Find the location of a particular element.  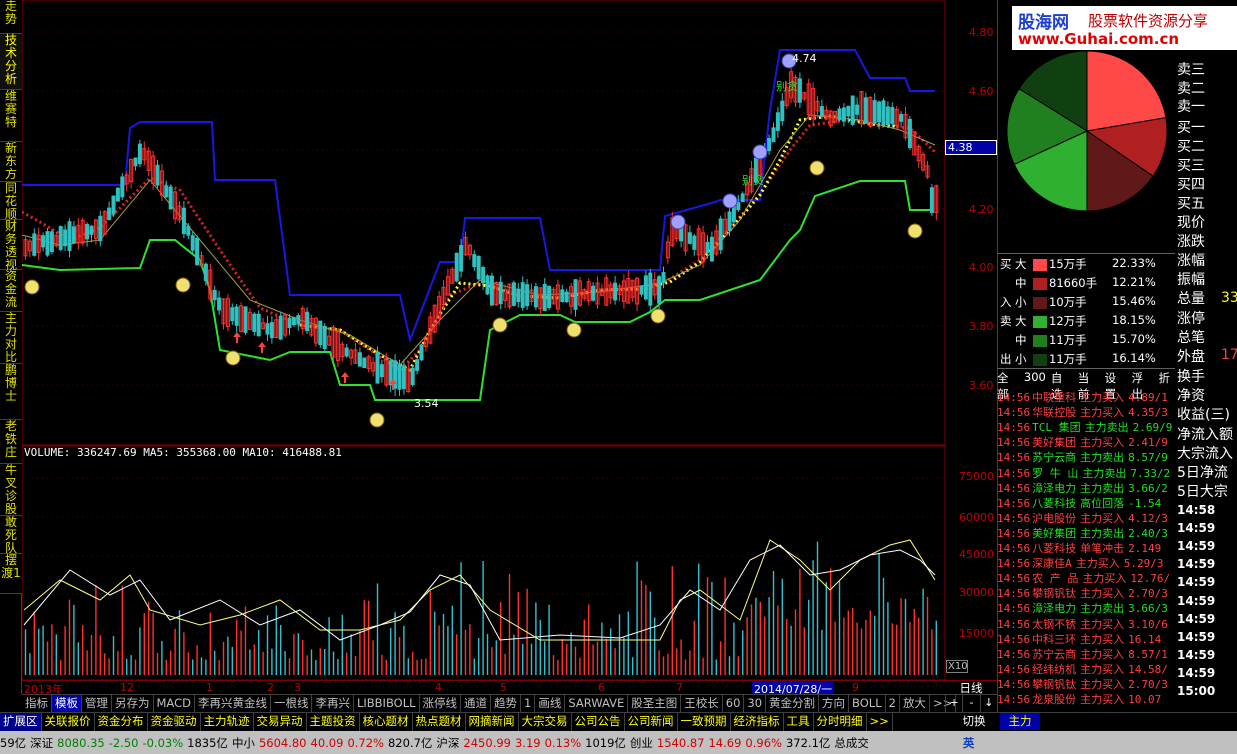

toolbar-button: BOLL is located at coordinates (867, 704).